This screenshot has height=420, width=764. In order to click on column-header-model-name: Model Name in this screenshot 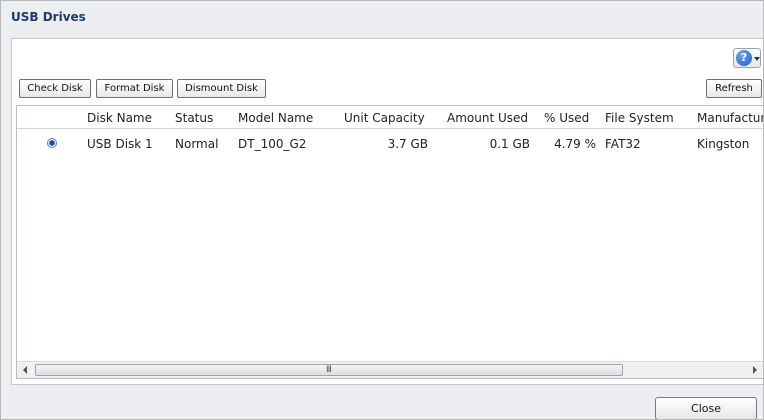, I will do `click(275, 118)`.